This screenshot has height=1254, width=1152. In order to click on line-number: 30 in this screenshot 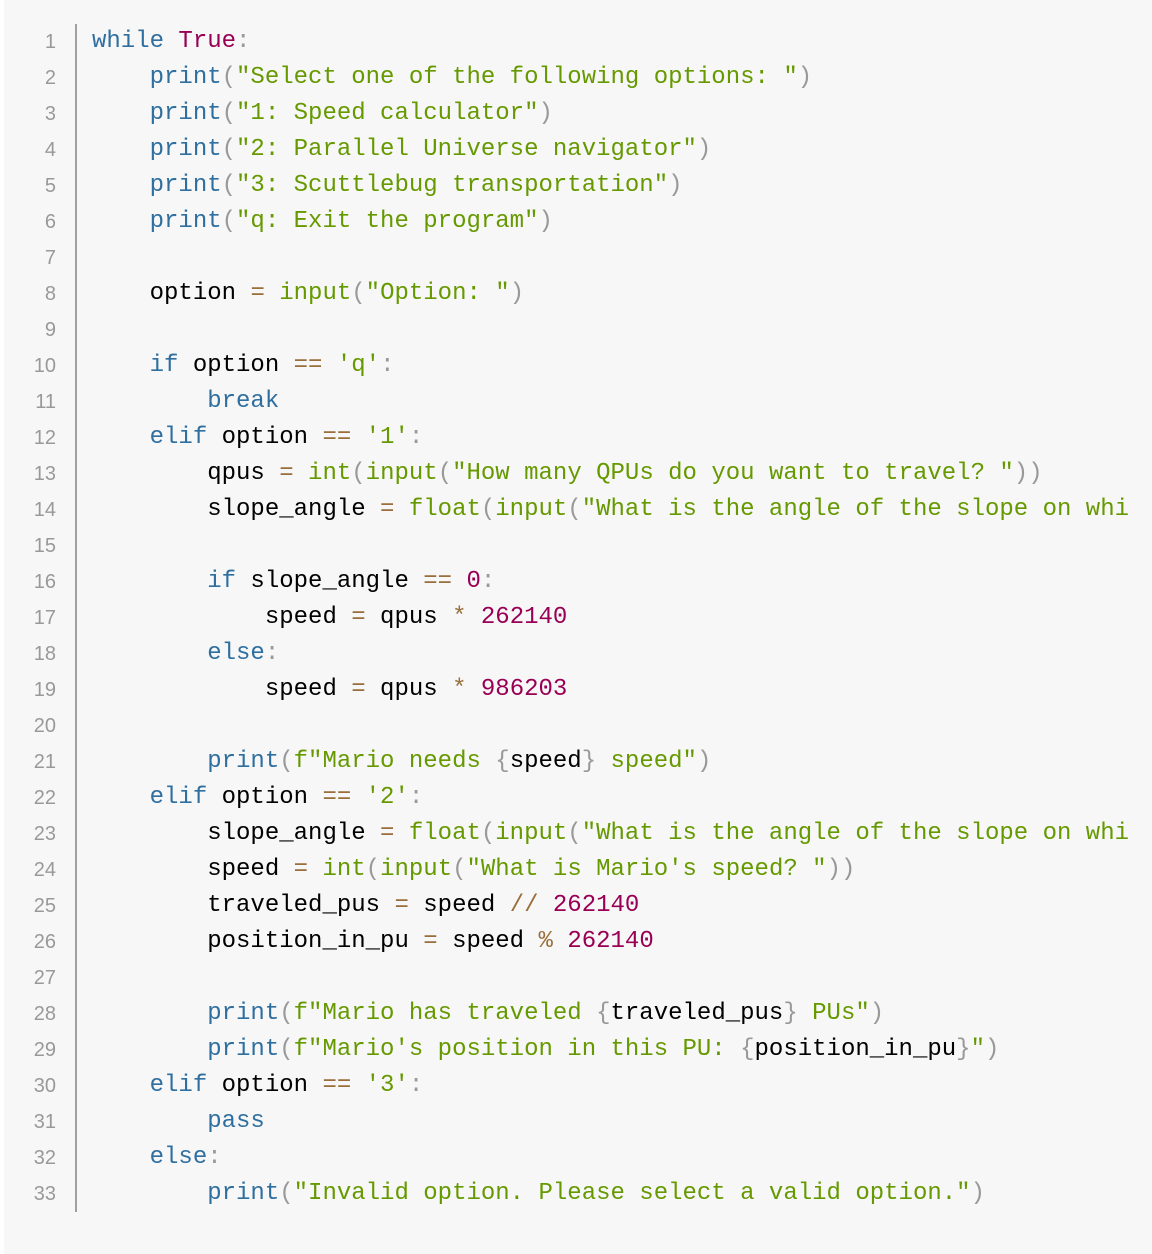, I will do `click(44, 1086)`.